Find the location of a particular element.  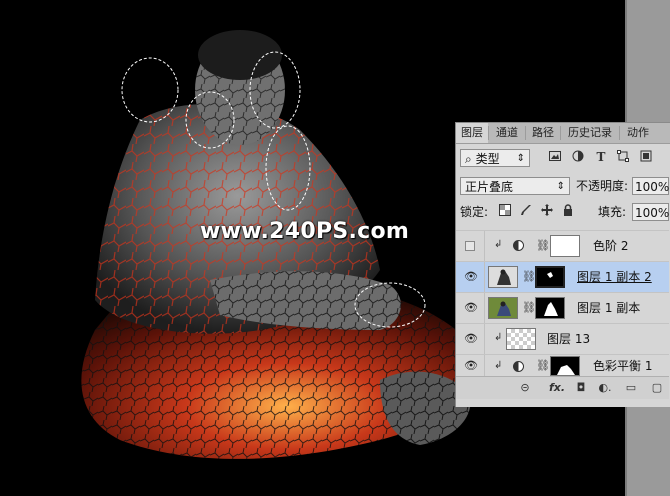

lock-label: 锁定: is located at coordinates (474, 212).